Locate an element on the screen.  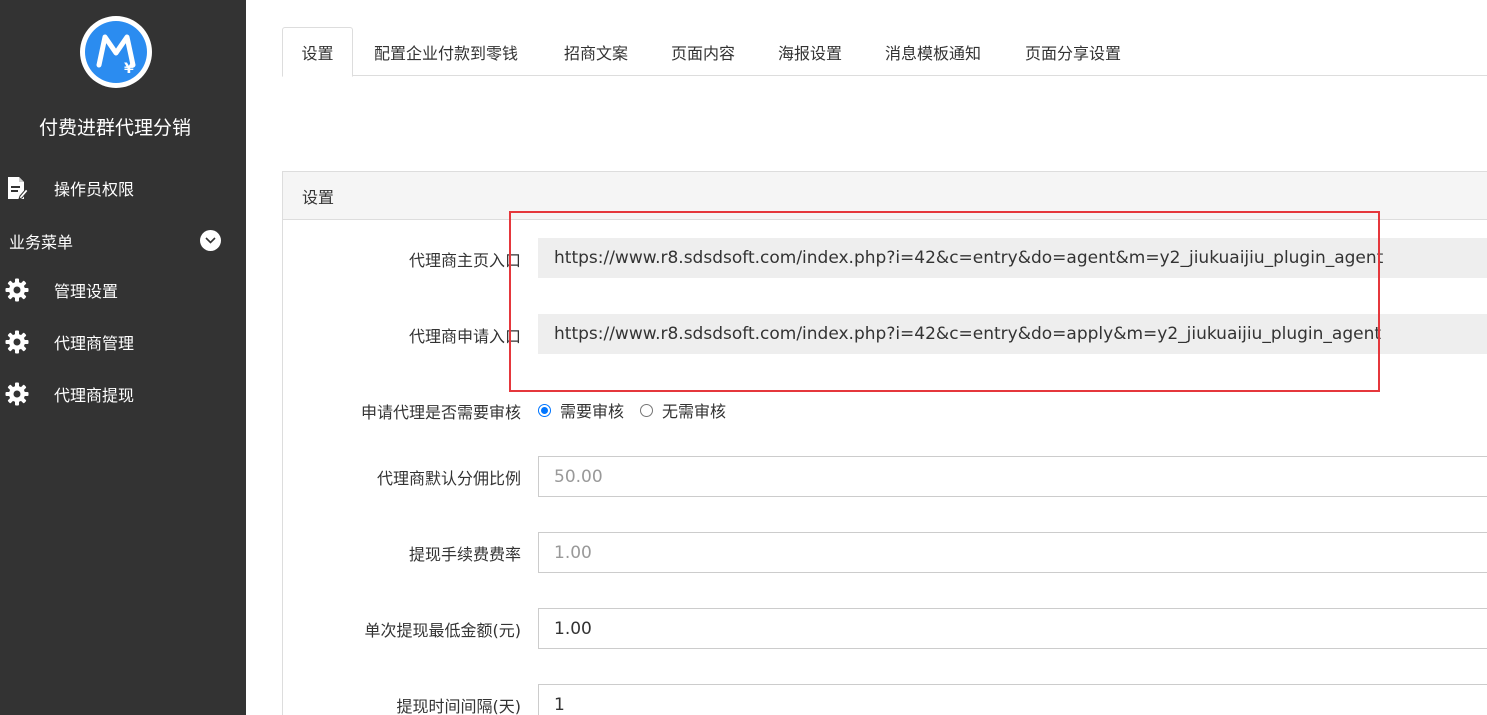
interval-label: 提现时间间隔(天) is located at coordinates (459, 706).